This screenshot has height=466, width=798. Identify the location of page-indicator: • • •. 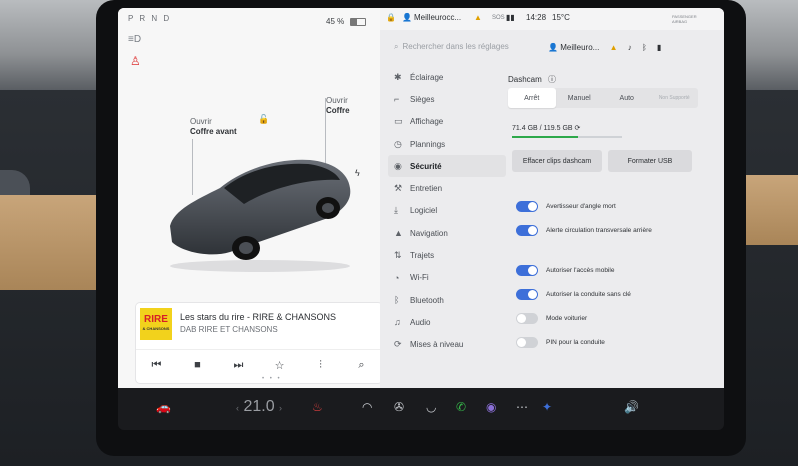
(272, 379).